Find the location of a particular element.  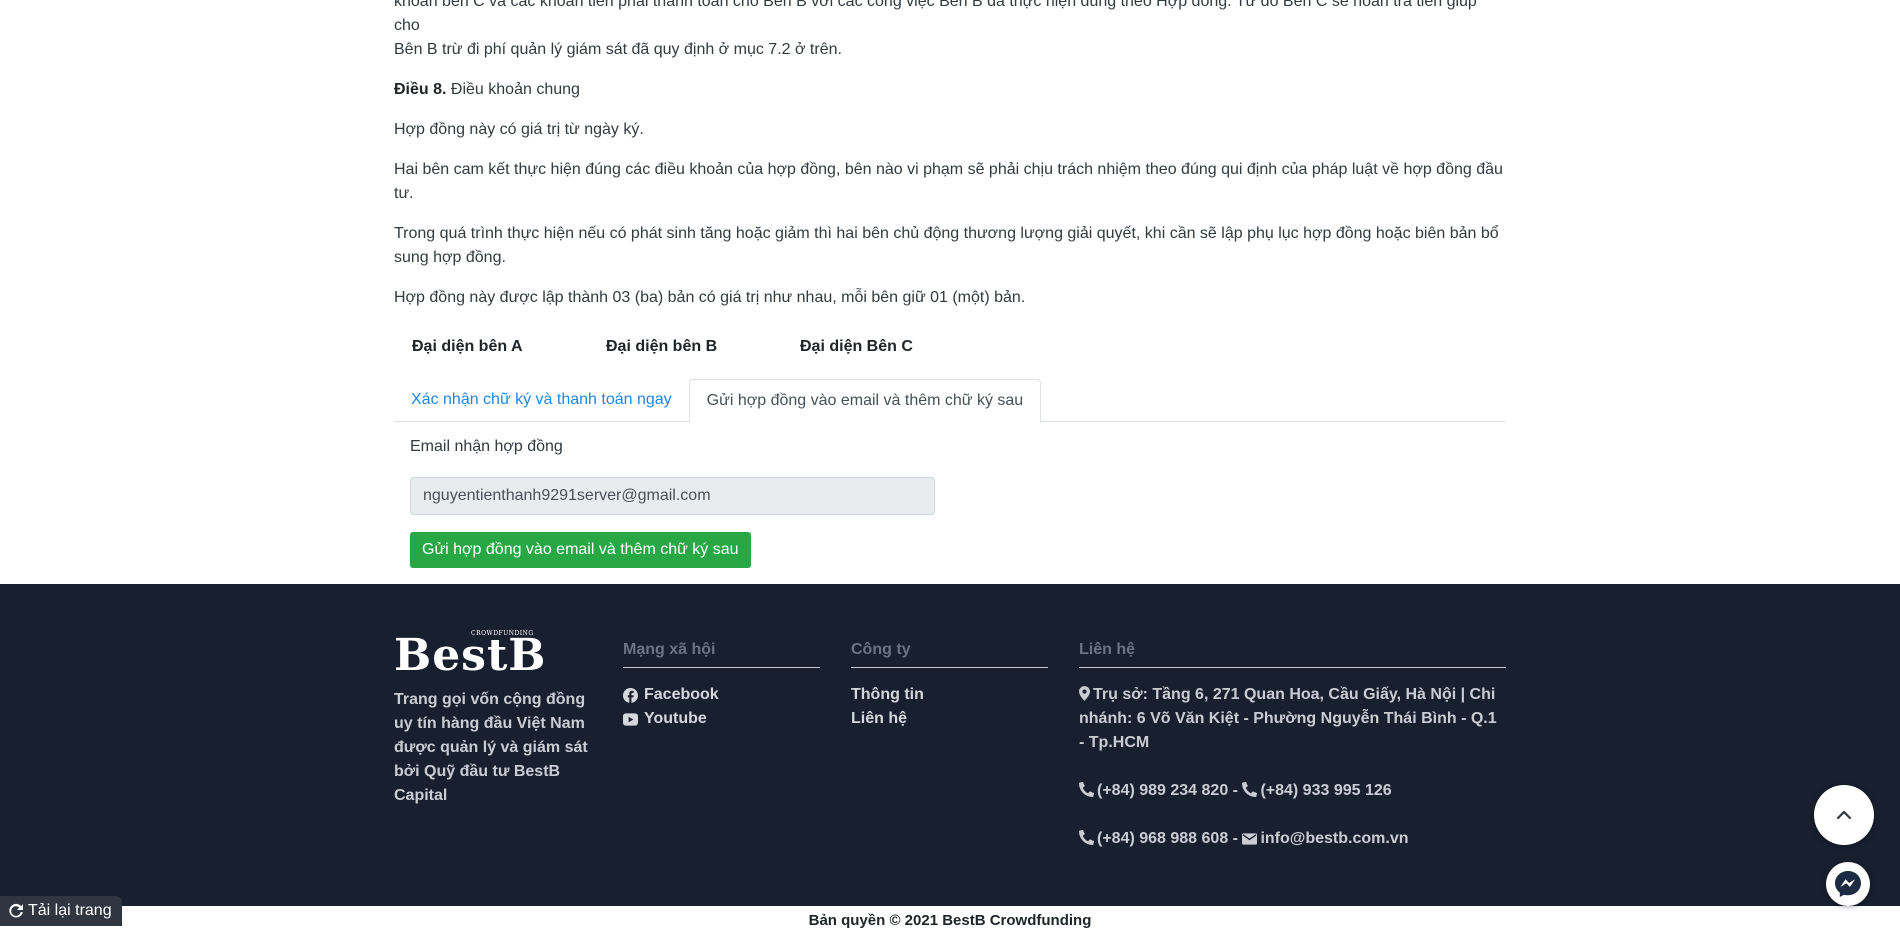

article-8-title: Điều khoản chung is located at coordinates (515, 89).